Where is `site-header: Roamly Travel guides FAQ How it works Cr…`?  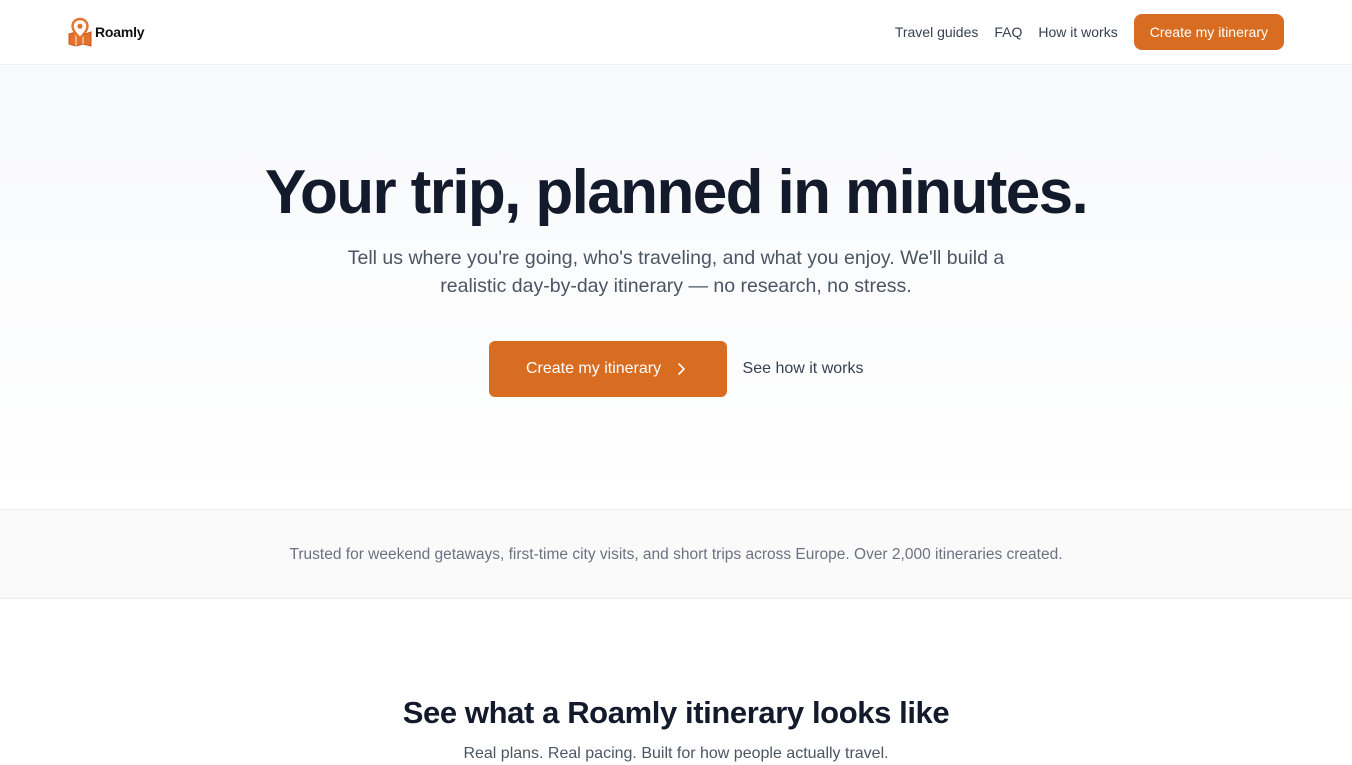
site-header: Roamly Travel guides FAQ How it works Cr… is located at coordinates (676, 32).